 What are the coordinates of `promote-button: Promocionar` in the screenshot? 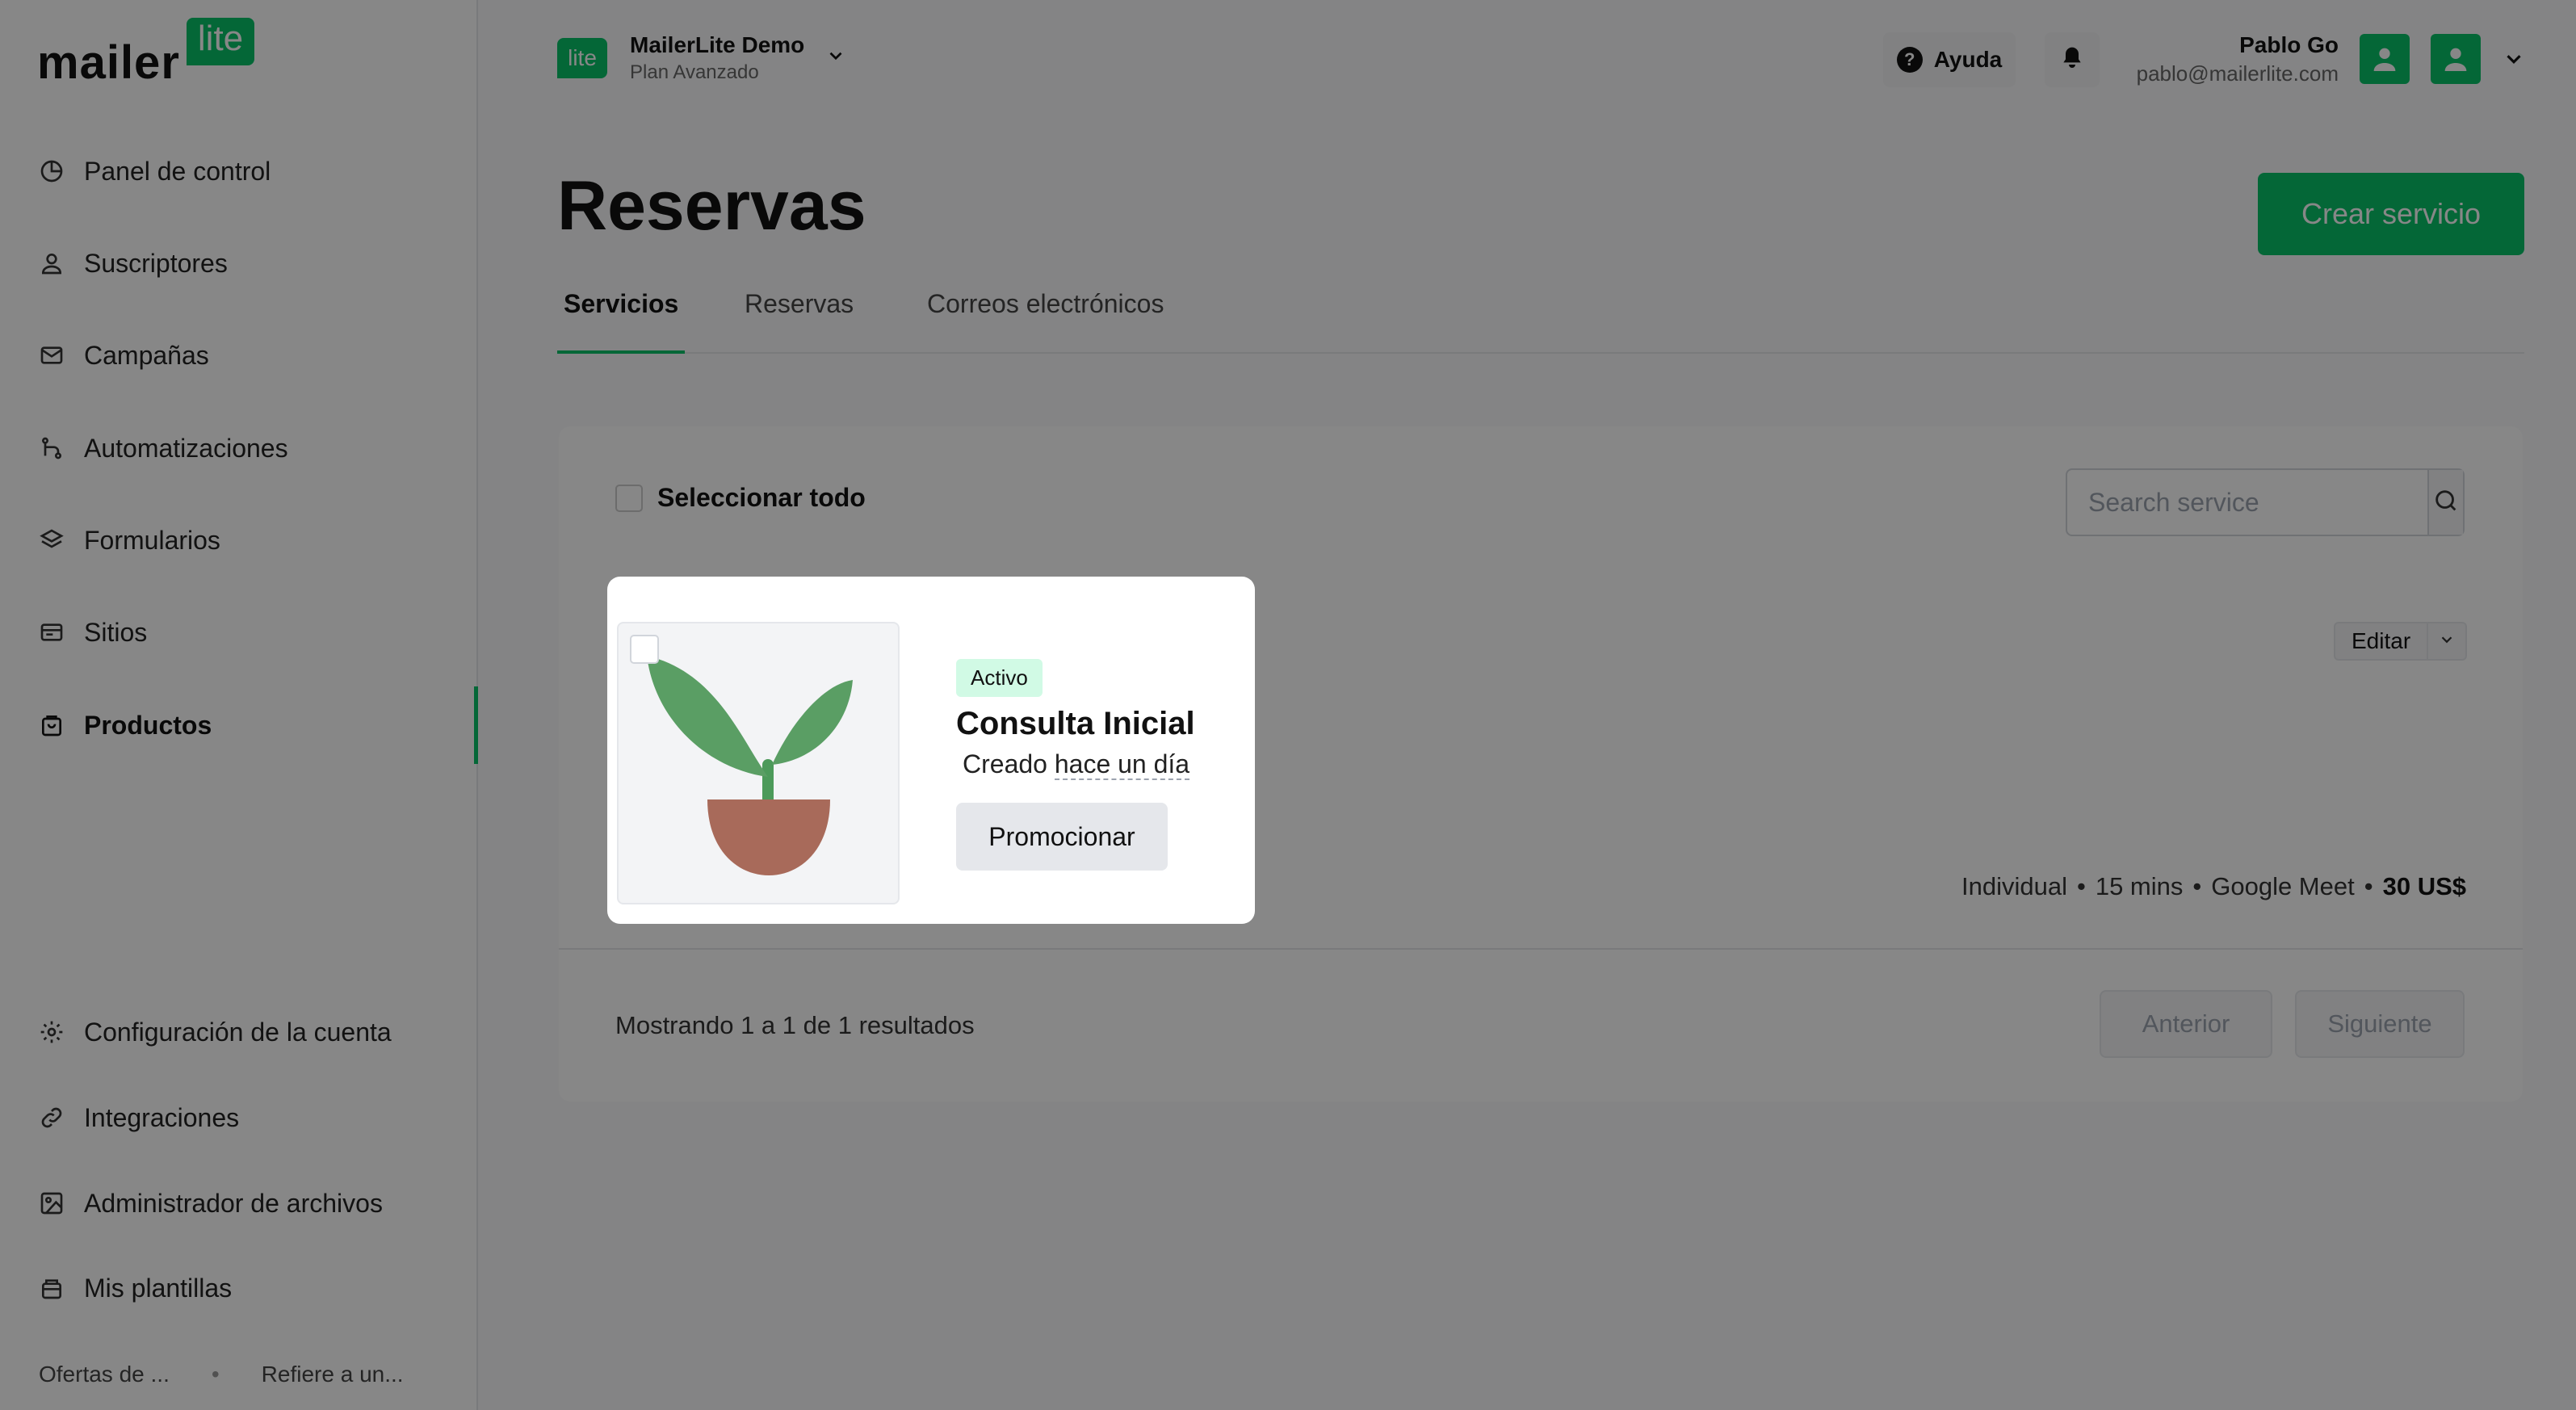 It's located at (1062, 837).